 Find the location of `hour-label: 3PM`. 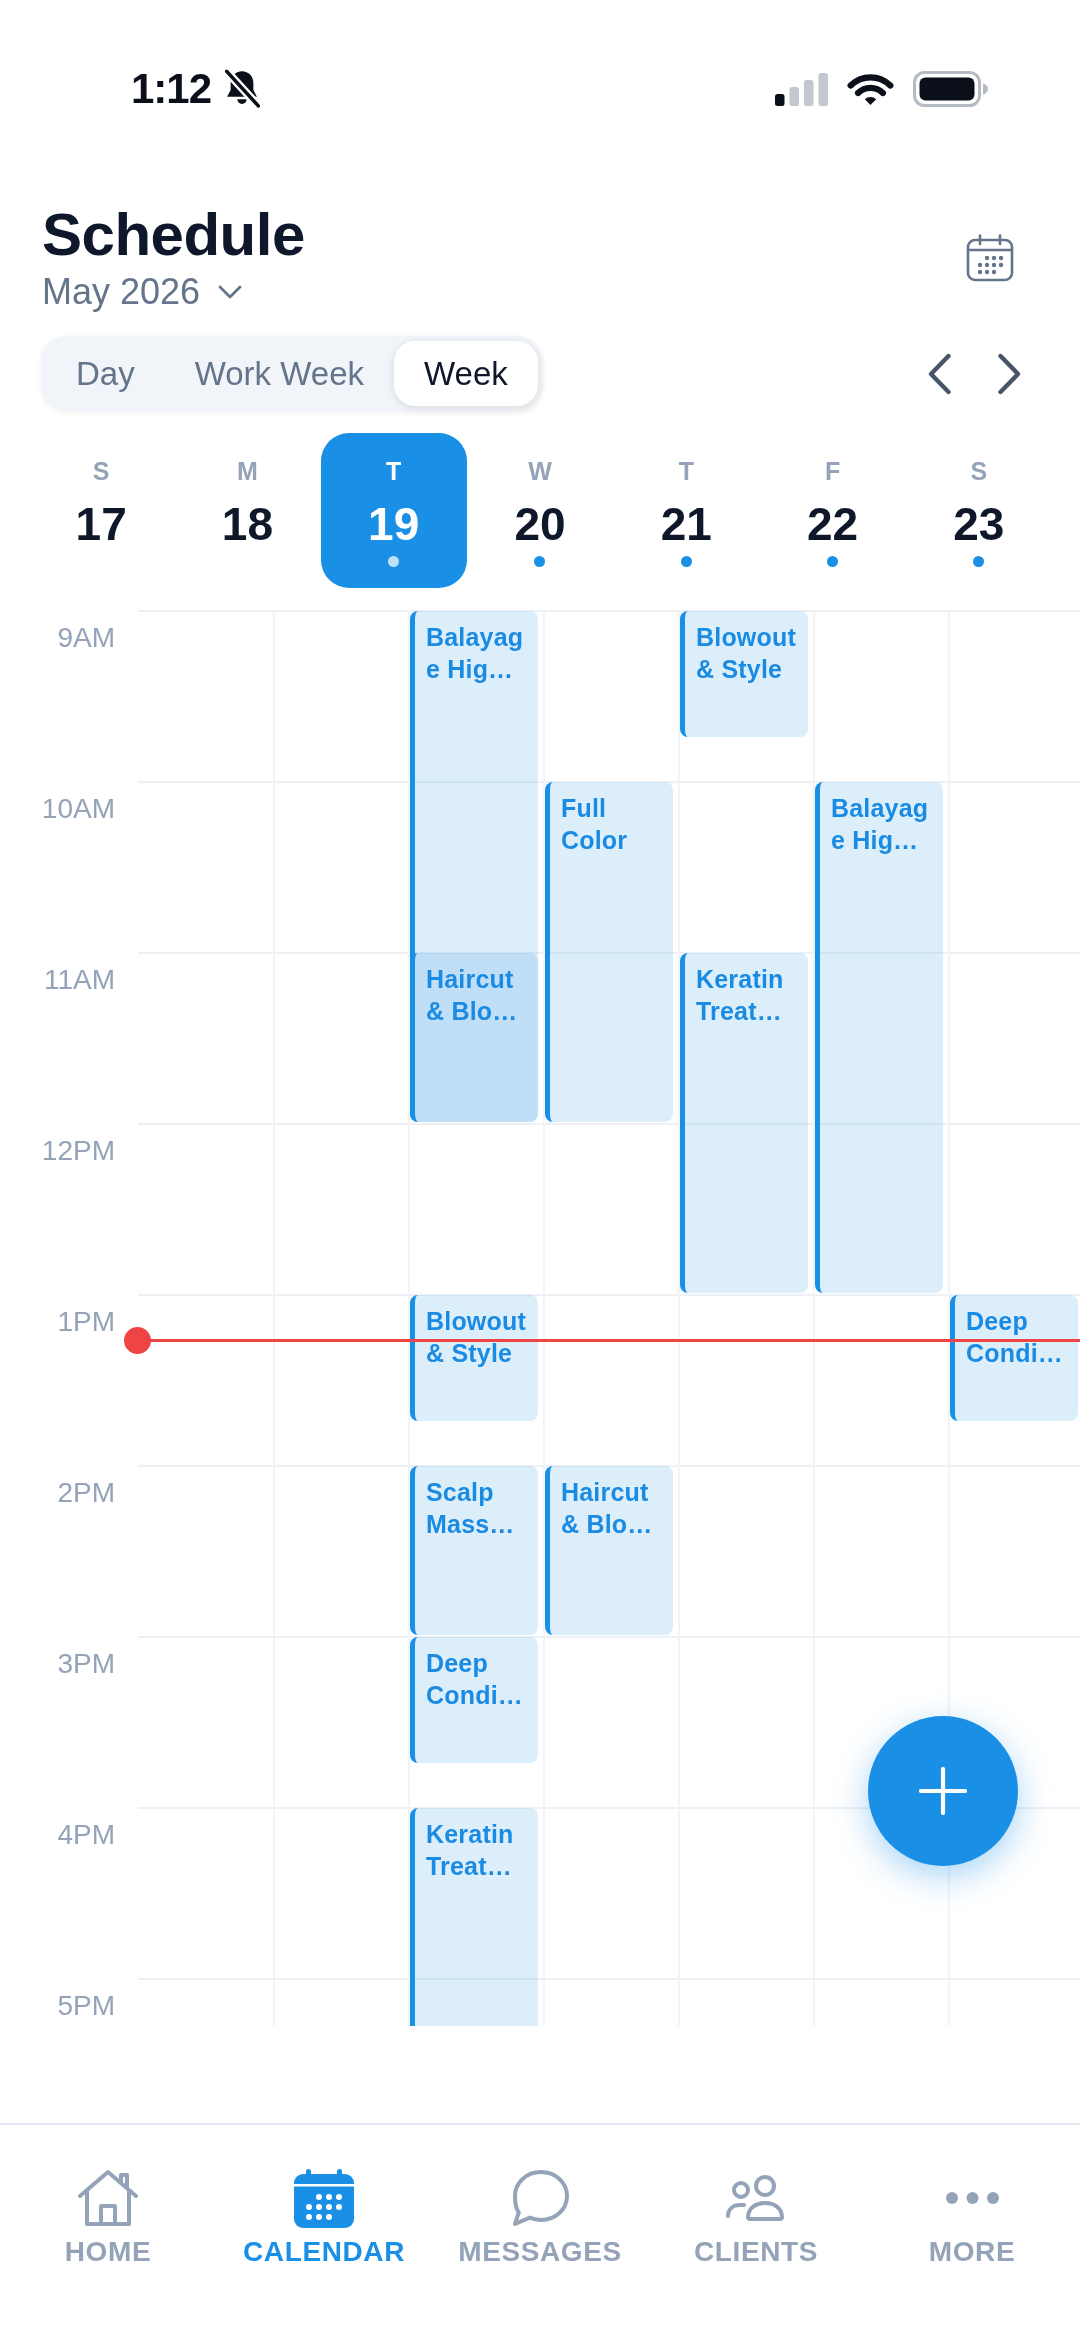

hour-label: 3PM is located at coordinates (86, 1663).